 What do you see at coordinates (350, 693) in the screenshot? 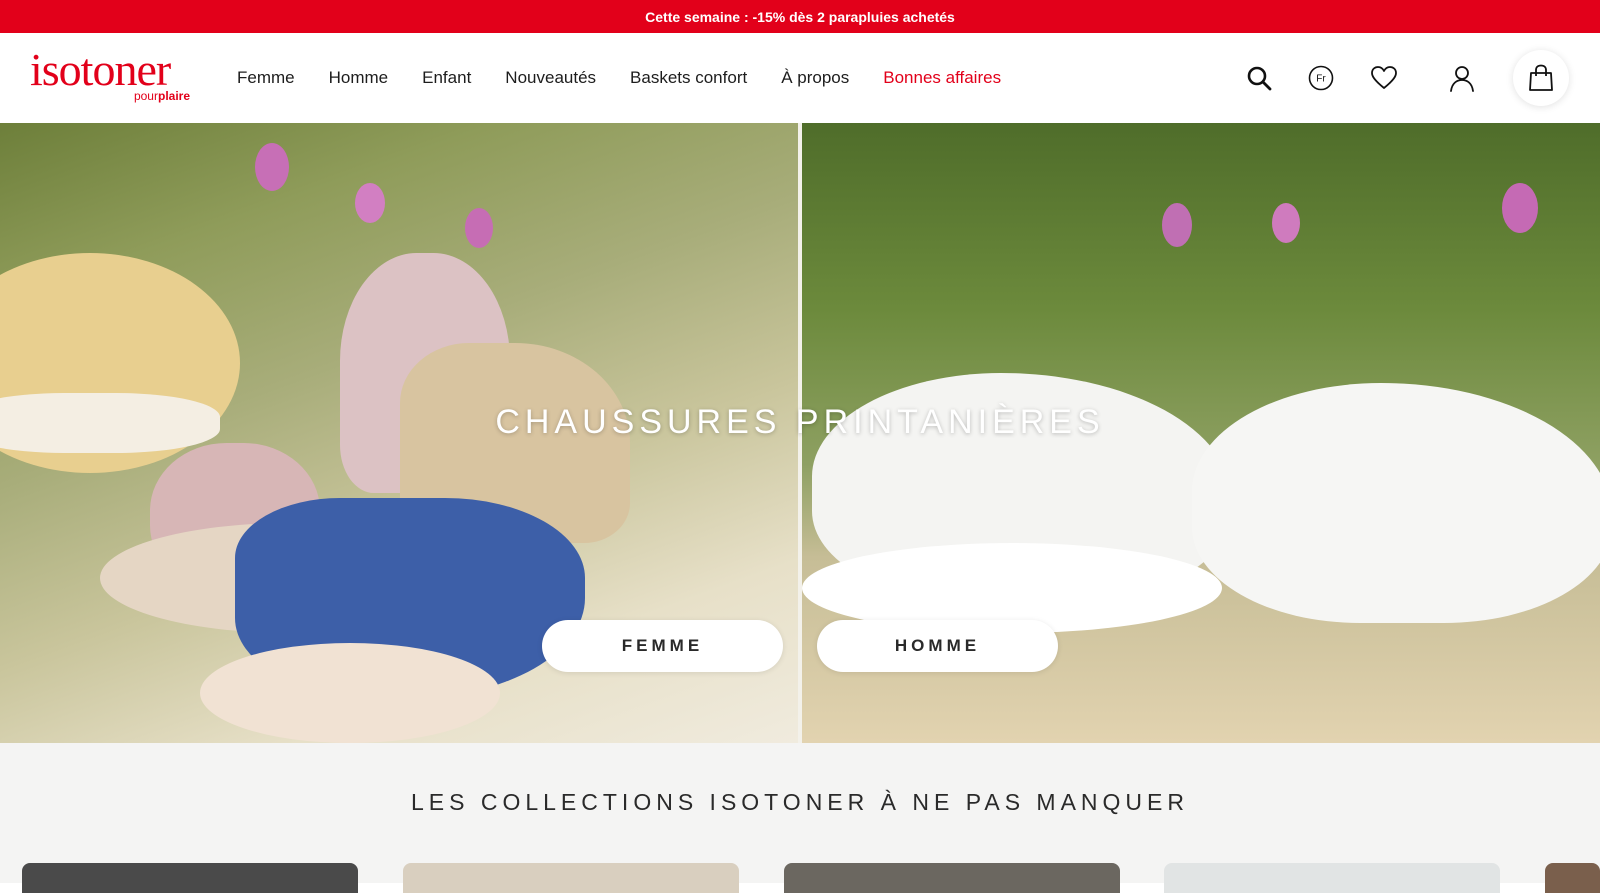
I see `front-sole-shape` at bounding box center [350, 693].